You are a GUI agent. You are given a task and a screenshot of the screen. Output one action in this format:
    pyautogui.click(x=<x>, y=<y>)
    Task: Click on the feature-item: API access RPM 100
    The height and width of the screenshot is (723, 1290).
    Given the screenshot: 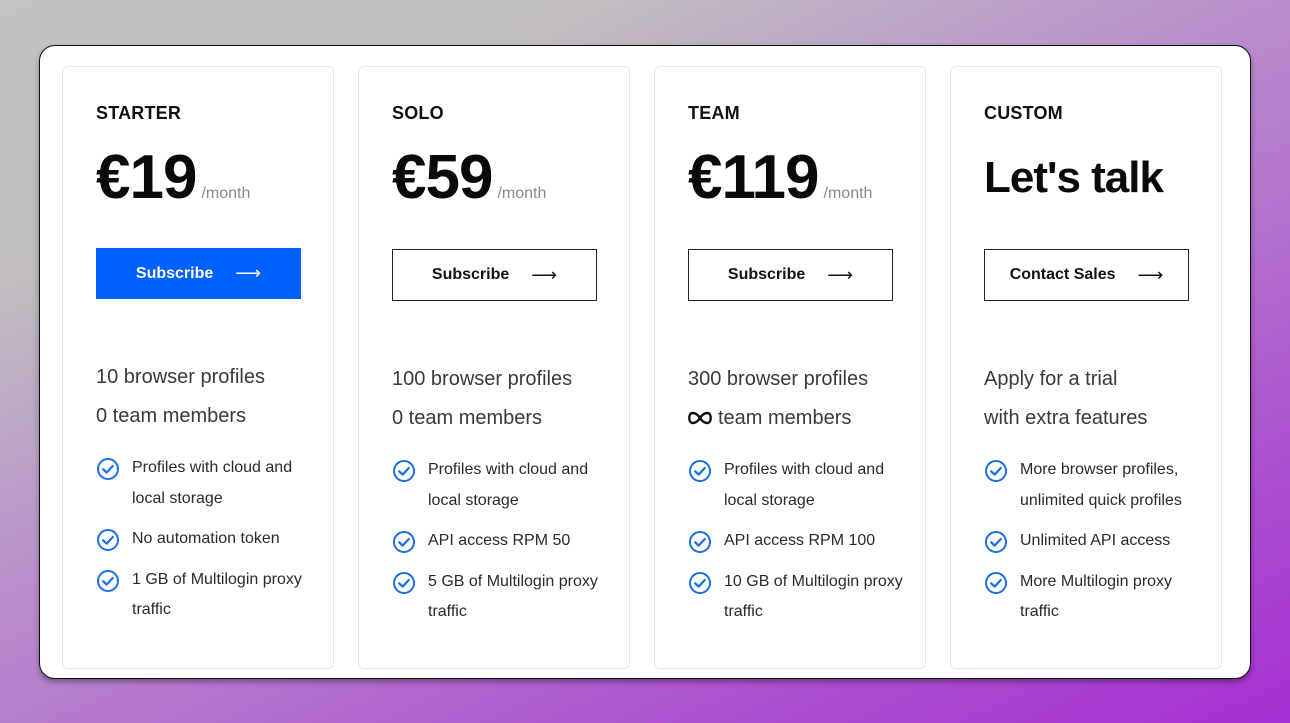 What is the action you would take?
    pyautogui.click(x=799, y=541)
    